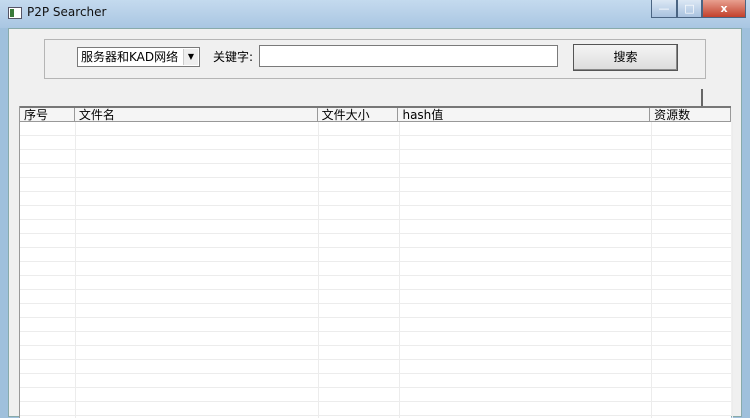 The height and width of the screenshot is (418, 750). Describe the element at coordinates (524, 114) in the screenshot. I see `column-header-hash: hash值` at that location.